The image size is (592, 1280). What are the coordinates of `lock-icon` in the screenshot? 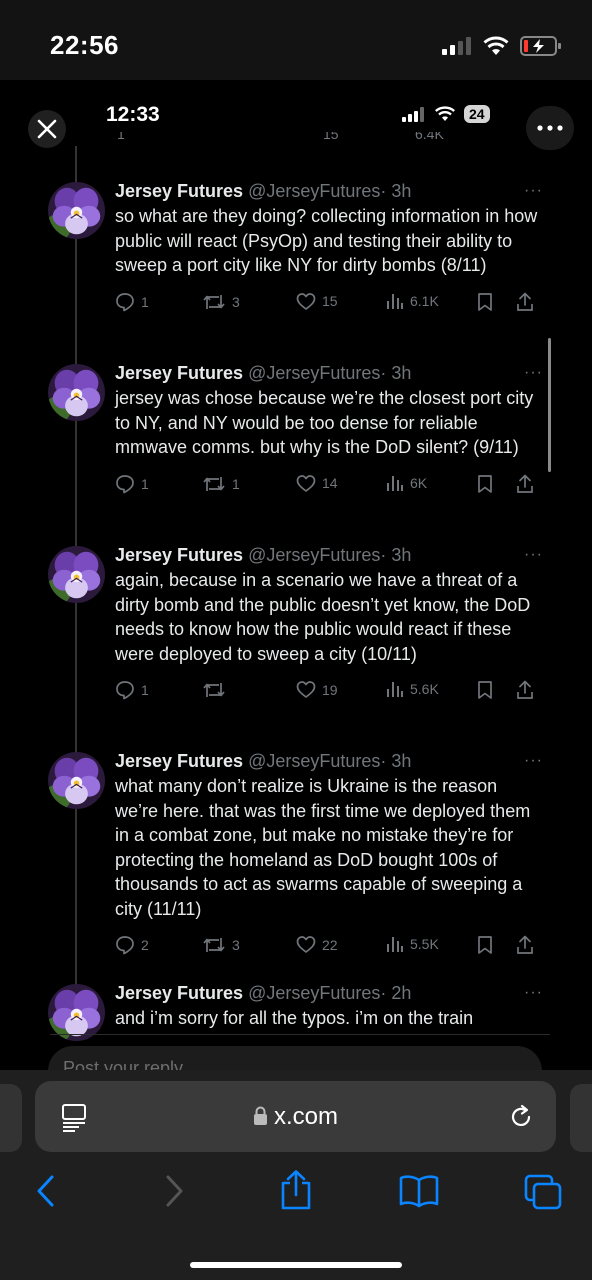 It's located at (260, 1115).